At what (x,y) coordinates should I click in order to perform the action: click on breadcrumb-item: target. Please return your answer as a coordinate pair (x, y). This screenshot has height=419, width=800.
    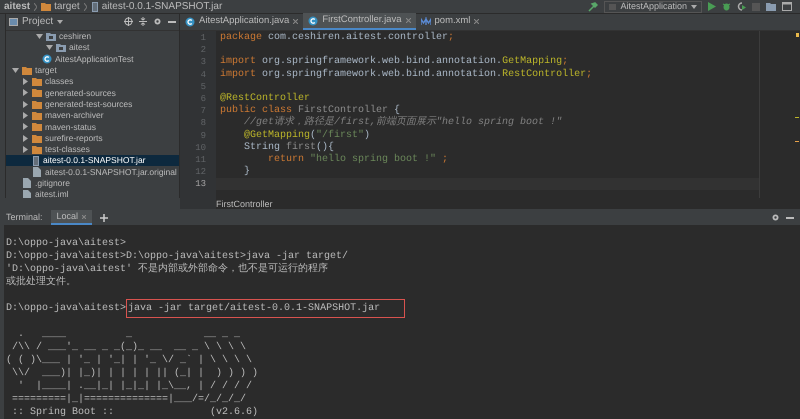
    Looking at the image, I should click on (67, 7).